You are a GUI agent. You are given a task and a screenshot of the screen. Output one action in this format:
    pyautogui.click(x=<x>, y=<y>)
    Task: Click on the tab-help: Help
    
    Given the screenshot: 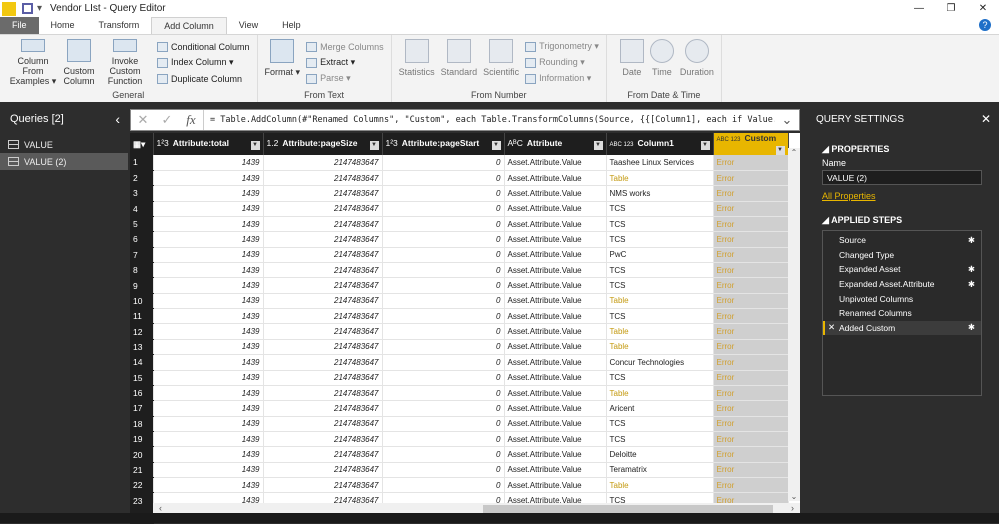 What is the action you would take?
    pyautogui.click(x=291, y=25)
    